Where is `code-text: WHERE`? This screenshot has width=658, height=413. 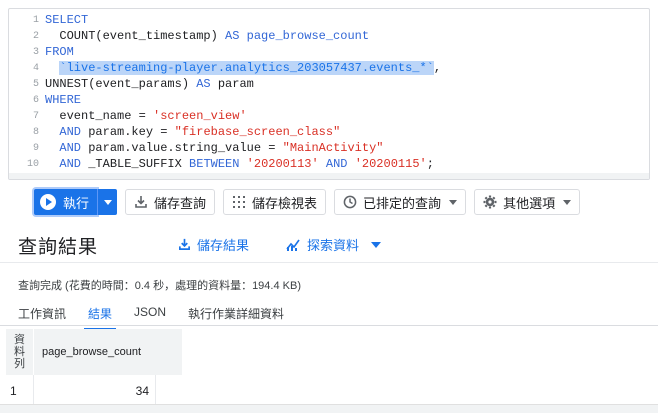 code-text: WHERE is located at coordinates (63, 100).